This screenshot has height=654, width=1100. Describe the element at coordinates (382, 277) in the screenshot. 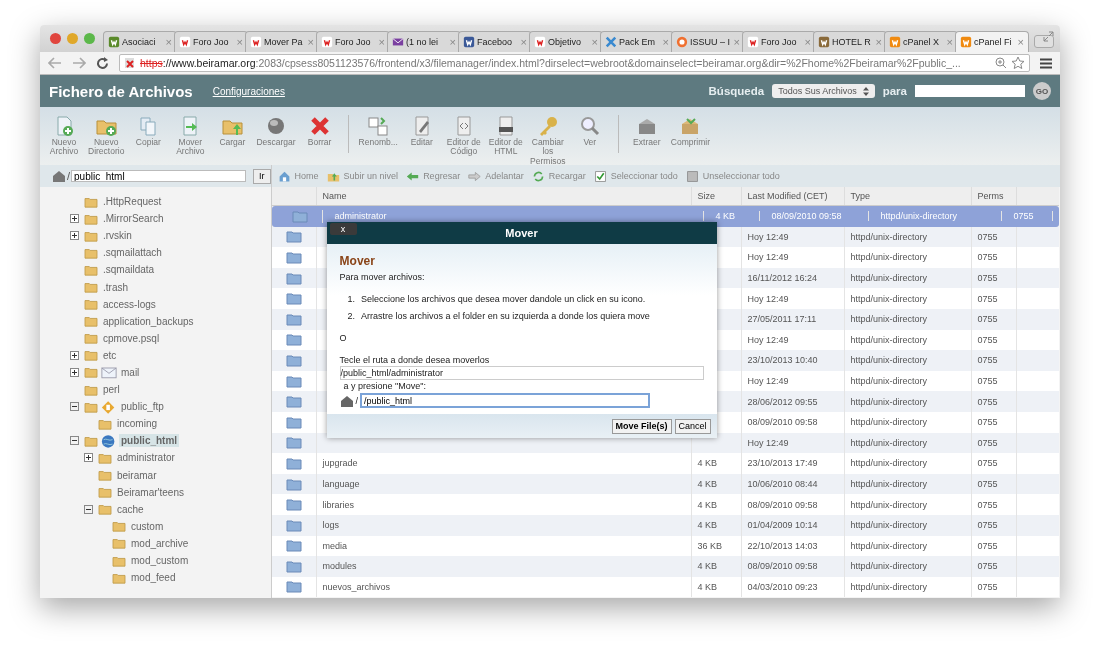

I see `intro-text: Para mover archivos:` at that location.